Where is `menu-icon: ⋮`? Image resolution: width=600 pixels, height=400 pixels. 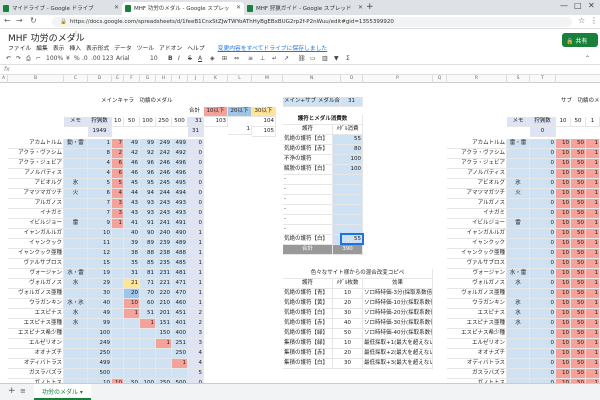
menu-icon: ⋮ is located at coordinates (594, 20).